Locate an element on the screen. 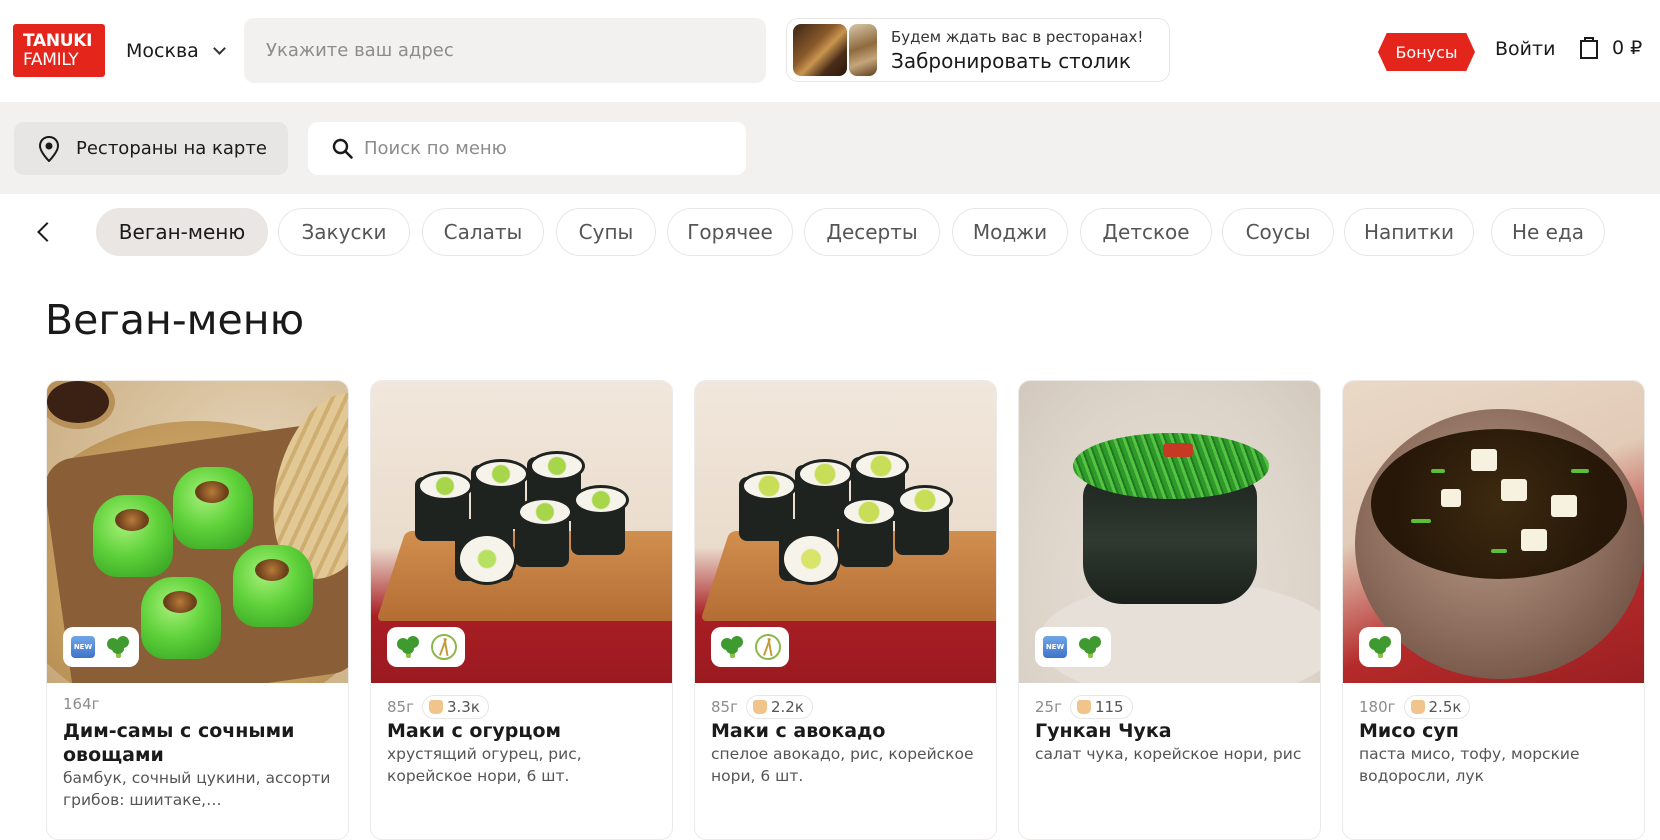  category-chip-salads: Салаты is located at coordinates (483, 232).